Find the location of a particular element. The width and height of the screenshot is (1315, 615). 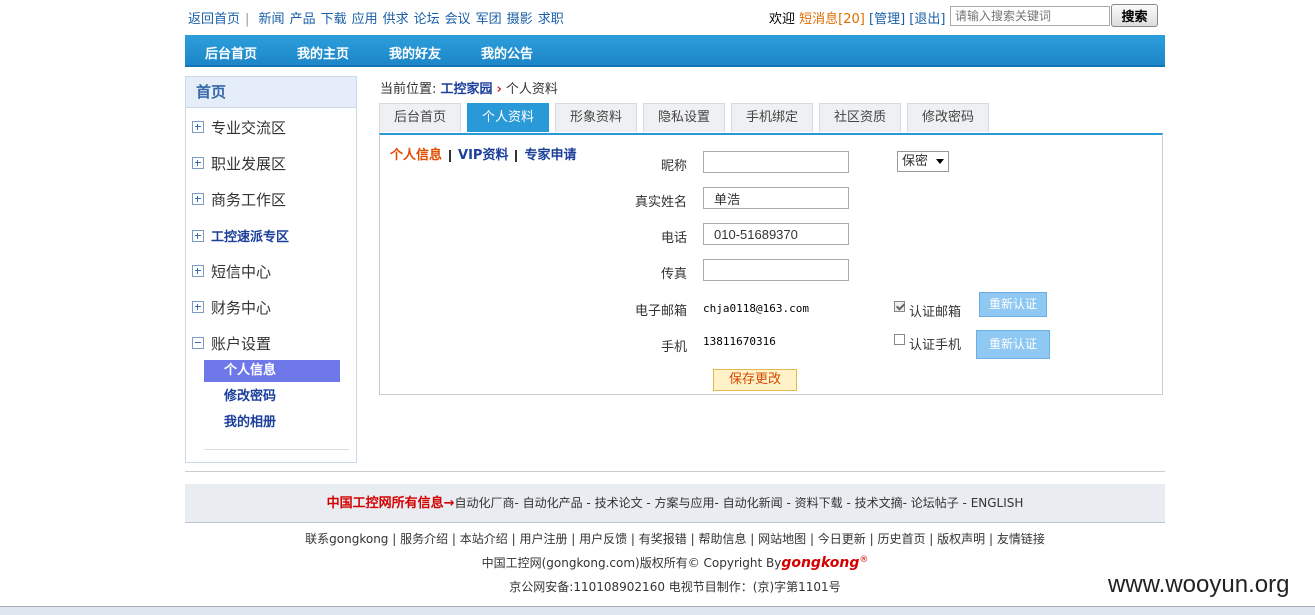

search-input is located at coordinates (1030, 16).